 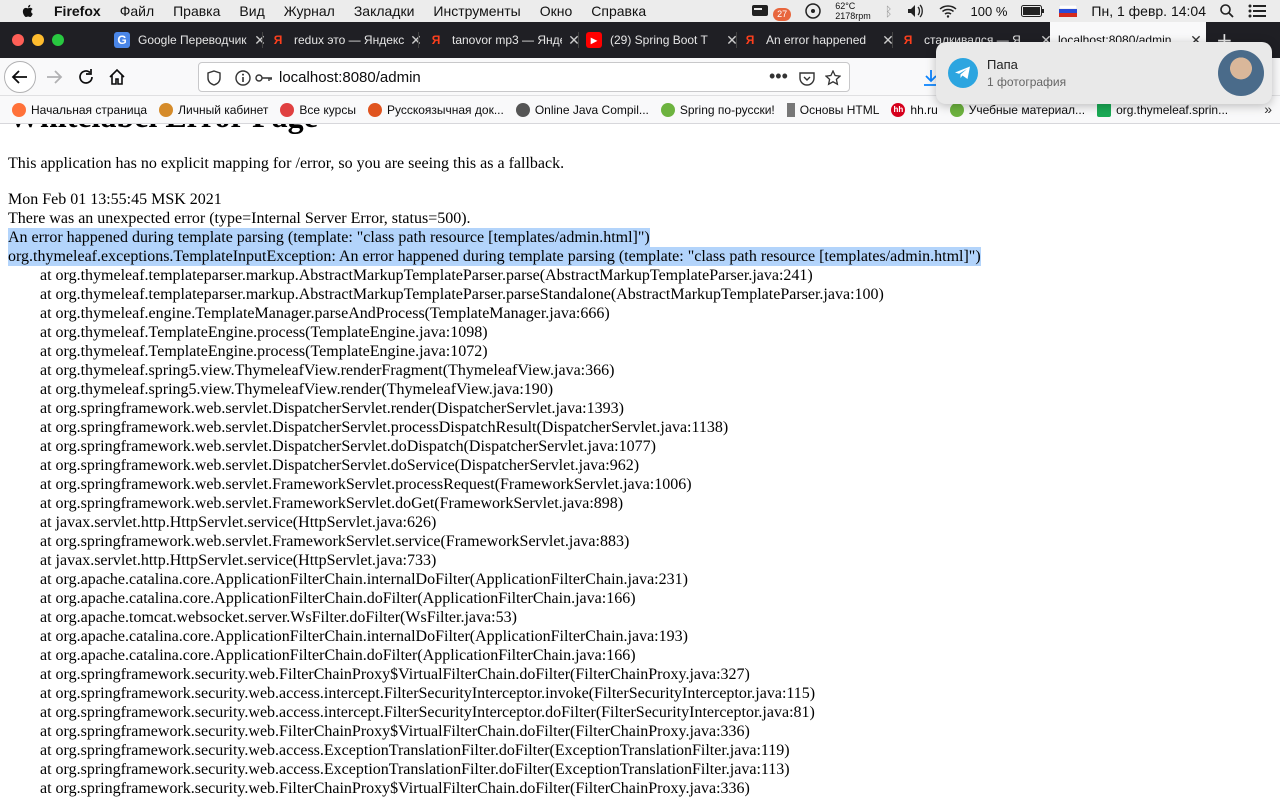 What do you see at coordinates (989, 11) in the screenshot?
I see `battery-percent: 100 %` at bounding box center [989, 11].